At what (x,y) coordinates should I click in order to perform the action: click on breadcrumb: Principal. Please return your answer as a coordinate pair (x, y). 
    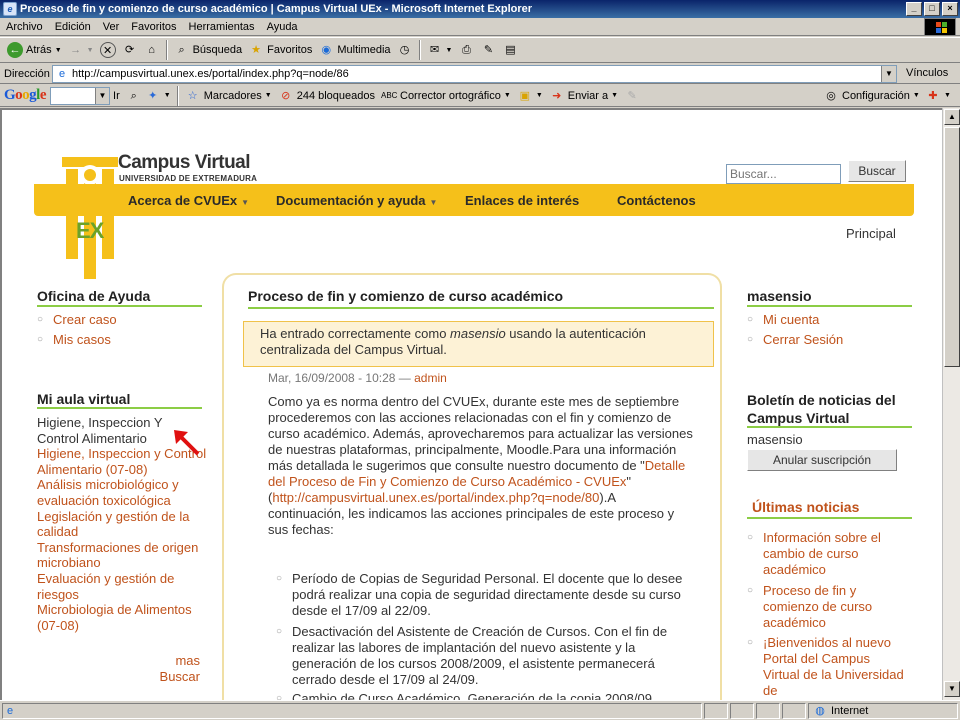
    Looking at the image, I should click on (871, 233).